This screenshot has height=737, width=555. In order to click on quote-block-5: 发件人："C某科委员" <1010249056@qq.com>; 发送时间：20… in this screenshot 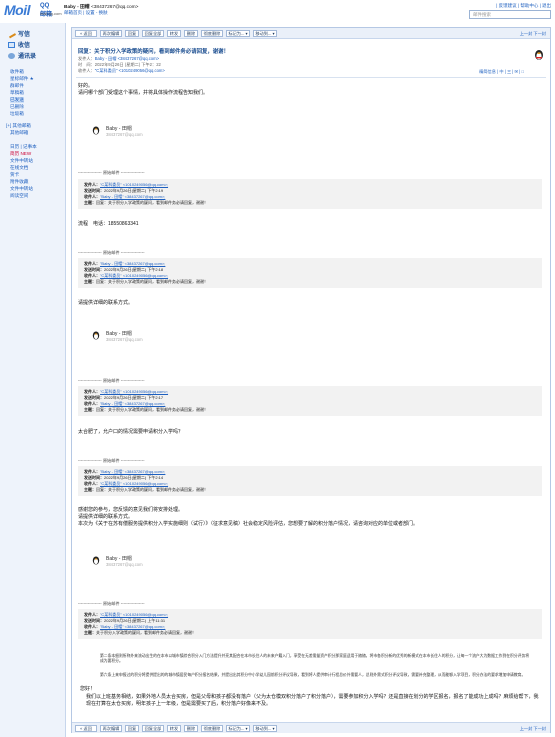, I will do `click(310, 624)`.